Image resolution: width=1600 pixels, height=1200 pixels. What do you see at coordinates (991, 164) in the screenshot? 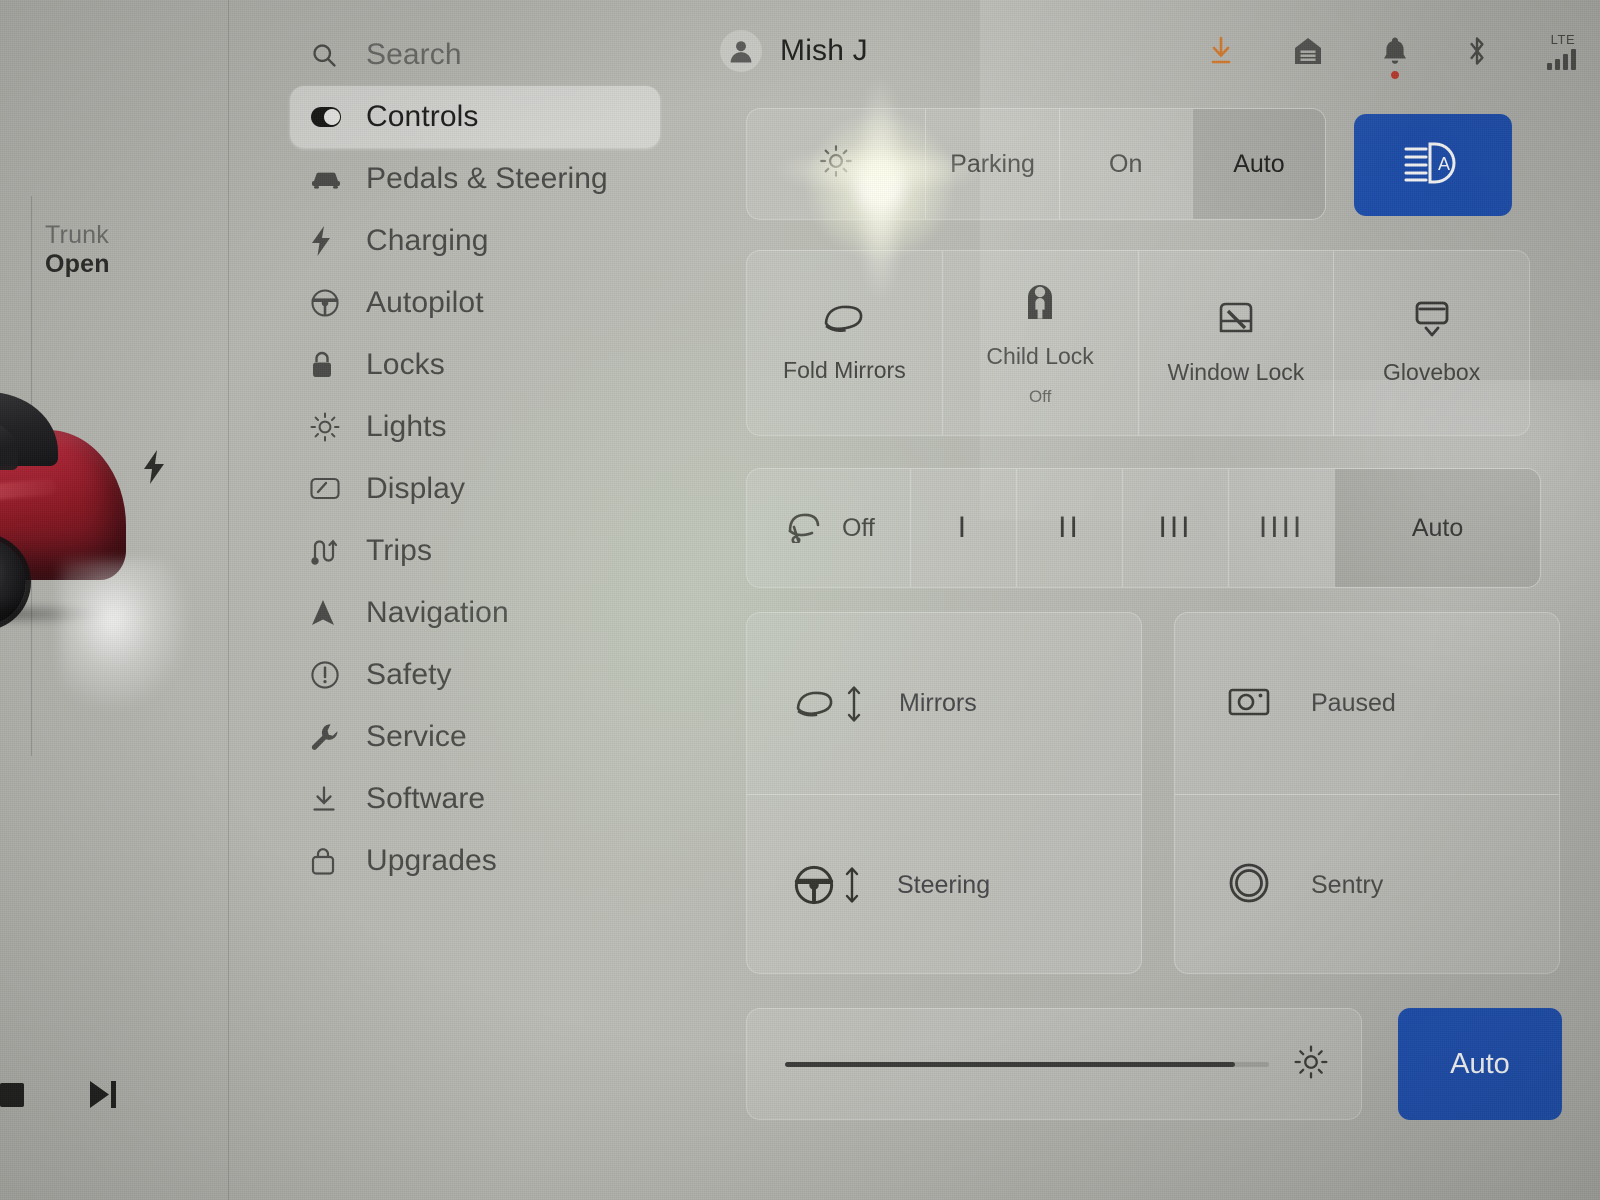
I see `lights-option-parking: Parking` at bounding box center [991, 164].